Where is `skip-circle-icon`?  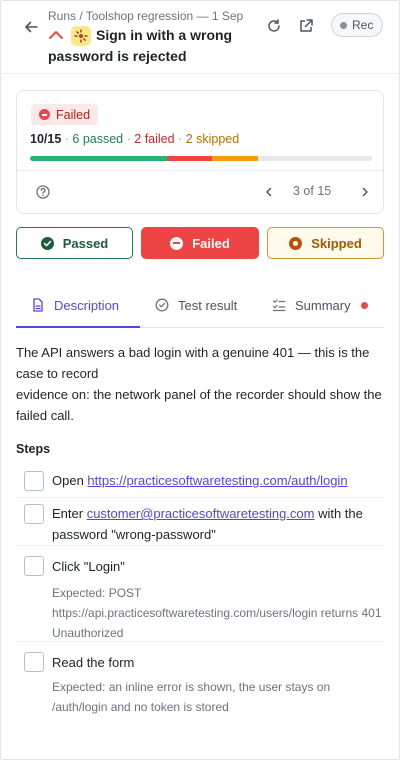
skip-circle-icon is located at coordinates (296, 243).